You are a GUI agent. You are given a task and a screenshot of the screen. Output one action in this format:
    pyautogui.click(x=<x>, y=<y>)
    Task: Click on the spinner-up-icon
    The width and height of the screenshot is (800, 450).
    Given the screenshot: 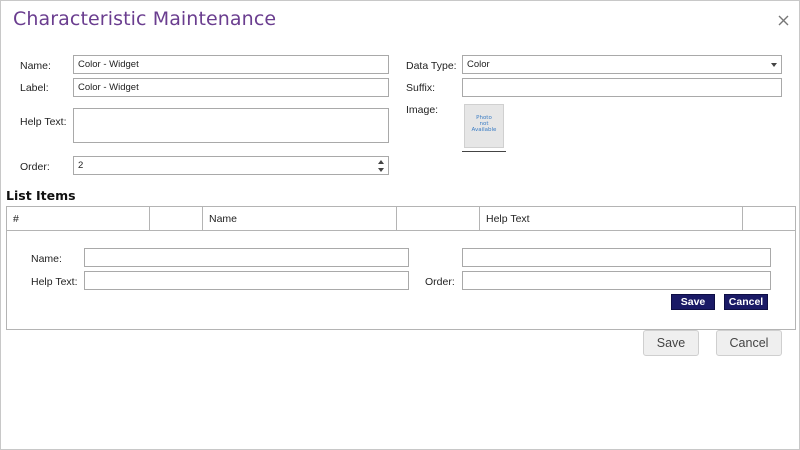 What is the action you would take?
    pyautogui.click(x=381, y=162)
    